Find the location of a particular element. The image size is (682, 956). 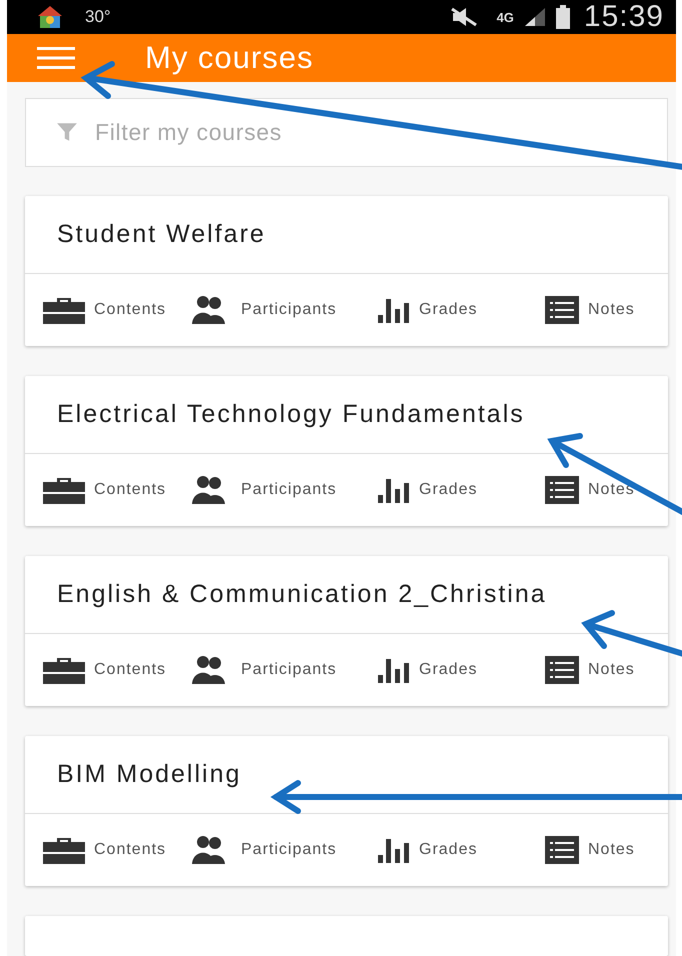

menu-icon is located at coordinates (56, 58).